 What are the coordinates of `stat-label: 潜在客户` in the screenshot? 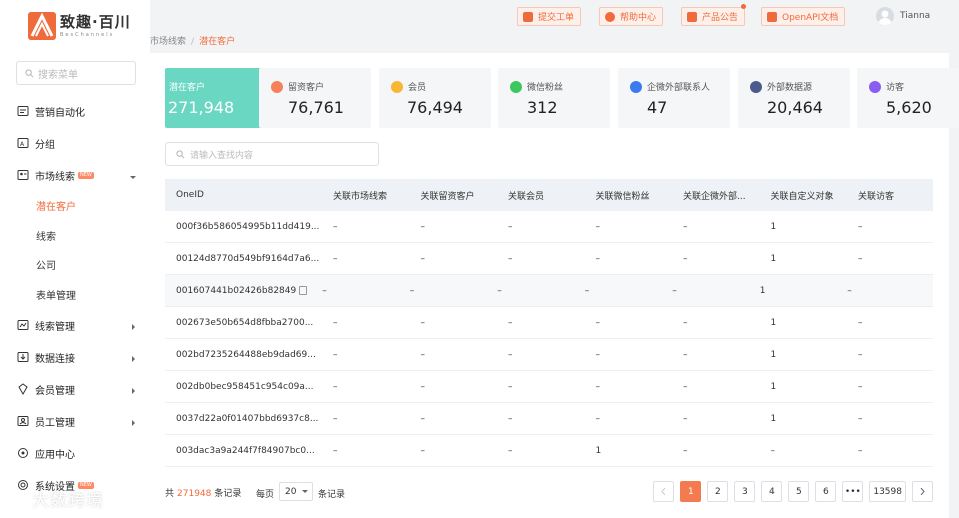 It's located at (187, 88).